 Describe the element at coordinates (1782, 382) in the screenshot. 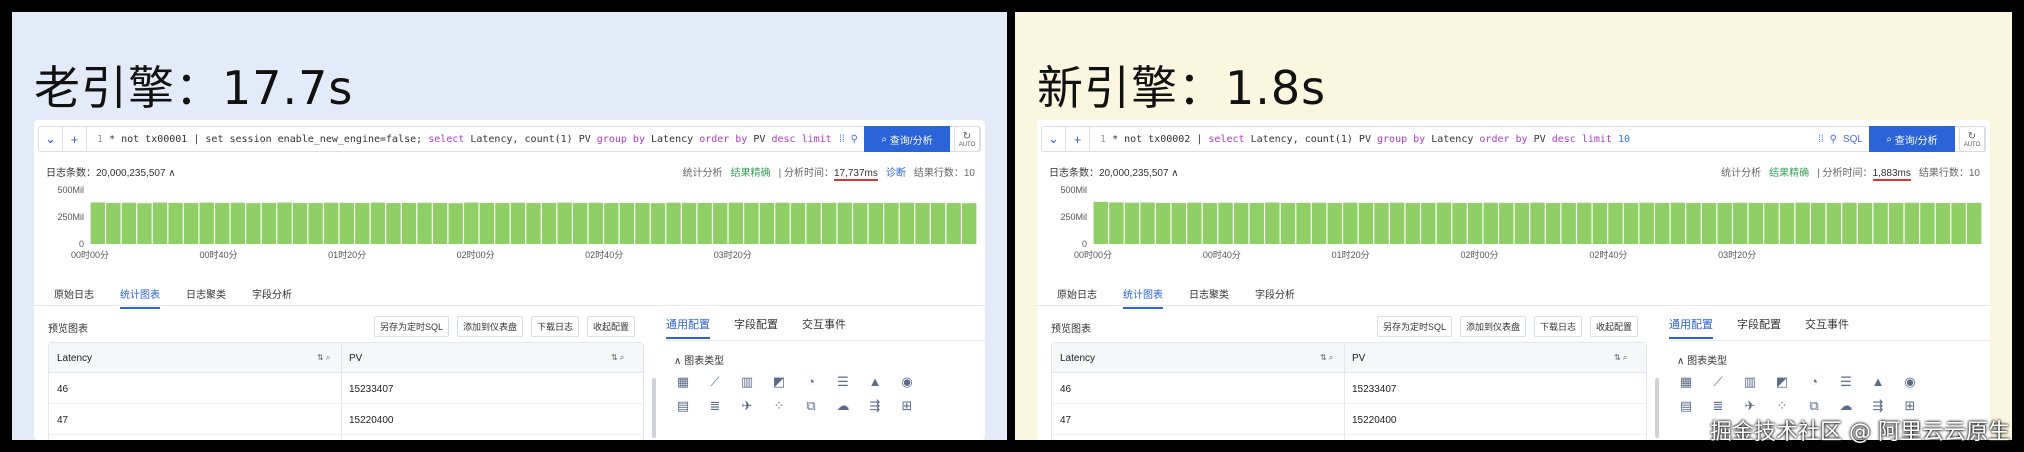

I see `area-chart-icon: ◩` at that location.